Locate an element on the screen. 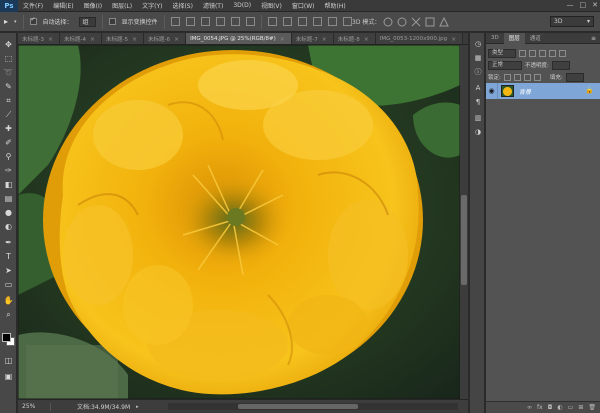 The height and width of the screenshot is (413, 600). tool-preset-dropdown-icon: ▾ is located at coordinates (15, 22).